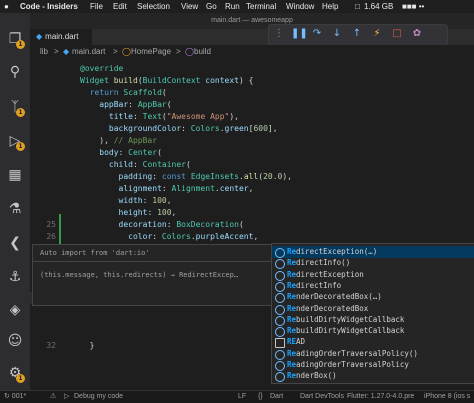  Describe the element at coordinates (96, 6) in the screenshot. I see `menu-file: File` at that location.